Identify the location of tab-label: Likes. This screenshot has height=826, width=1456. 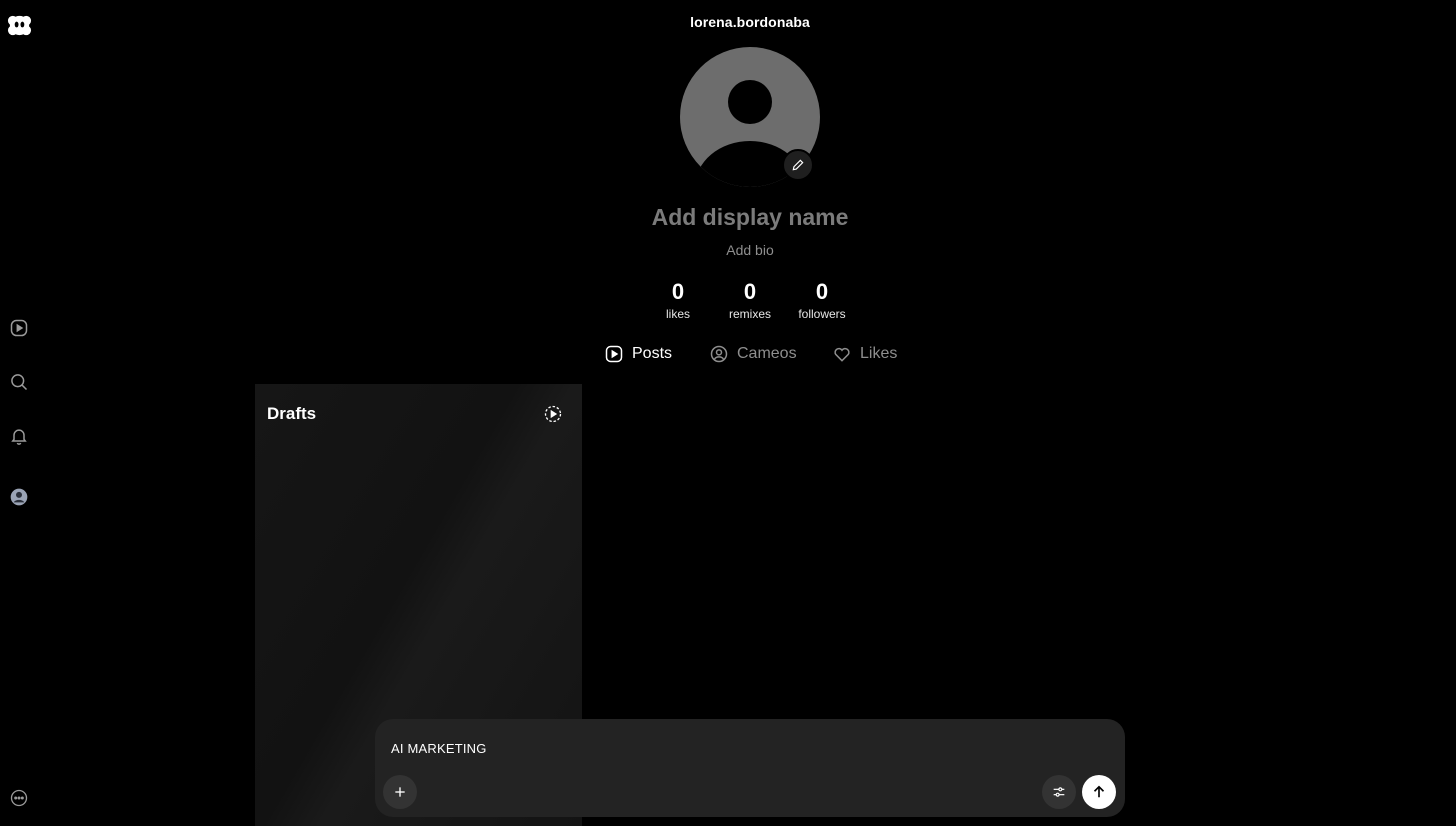
(879, 353).